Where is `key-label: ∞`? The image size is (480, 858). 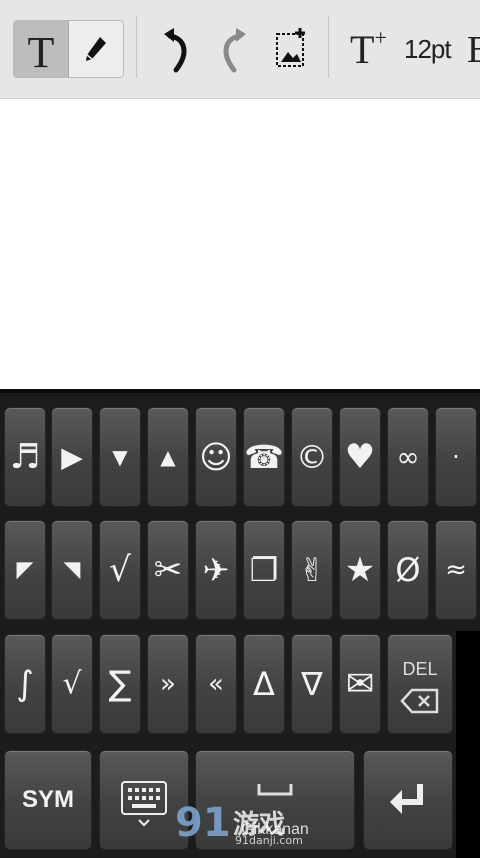 key-label: ∞ is located at coordinates (408, 457).